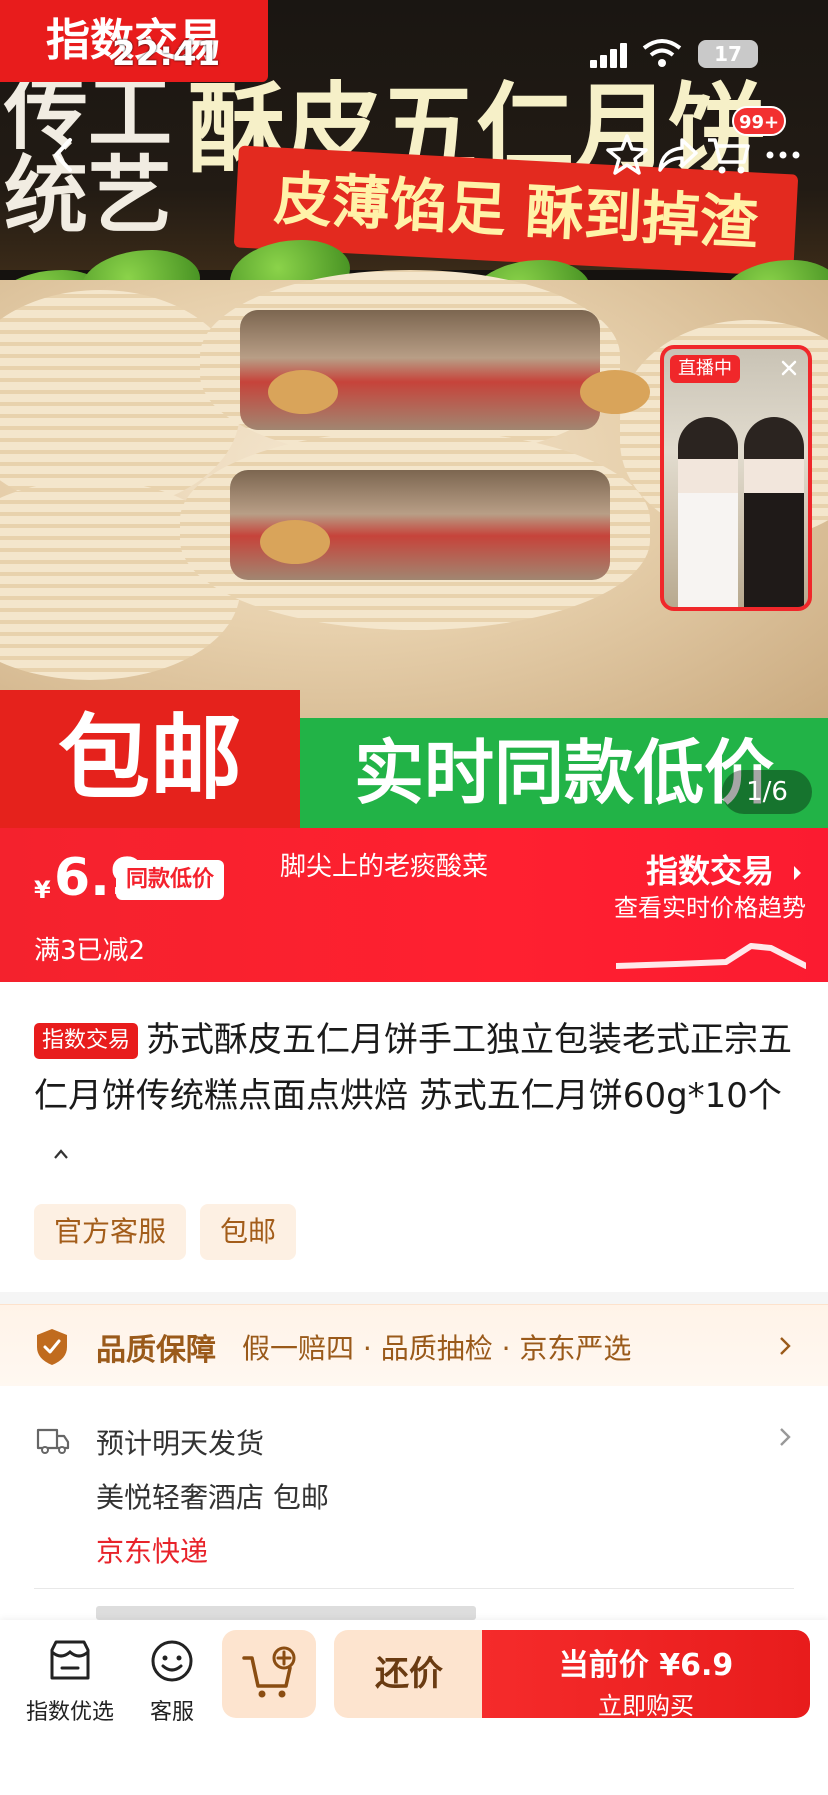  Describe the element at coordinates (248, 1232) in the screenshot. I see `chip-free-shipping: 包邮` at that location.